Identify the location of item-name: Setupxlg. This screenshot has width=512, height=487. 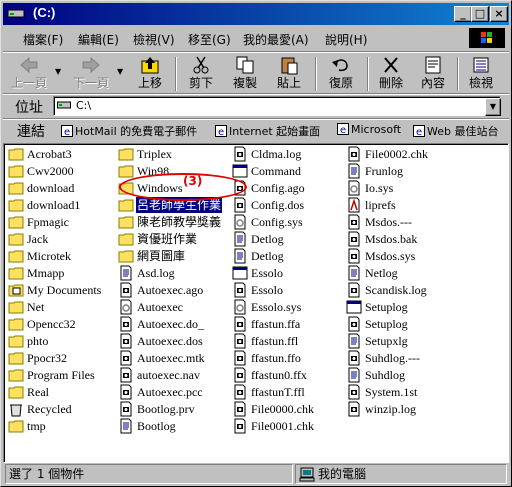
(386, 341).